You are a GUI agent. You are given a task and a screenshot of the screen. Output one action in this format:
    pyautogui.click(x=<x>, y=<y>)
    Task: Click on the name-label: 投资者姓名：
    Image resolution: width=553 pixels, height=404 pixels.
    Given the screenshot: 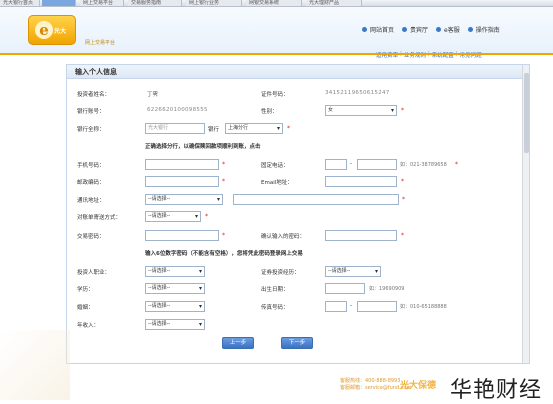 What is the action you would take?
    pyautogui.click(x=94, y=95)
    